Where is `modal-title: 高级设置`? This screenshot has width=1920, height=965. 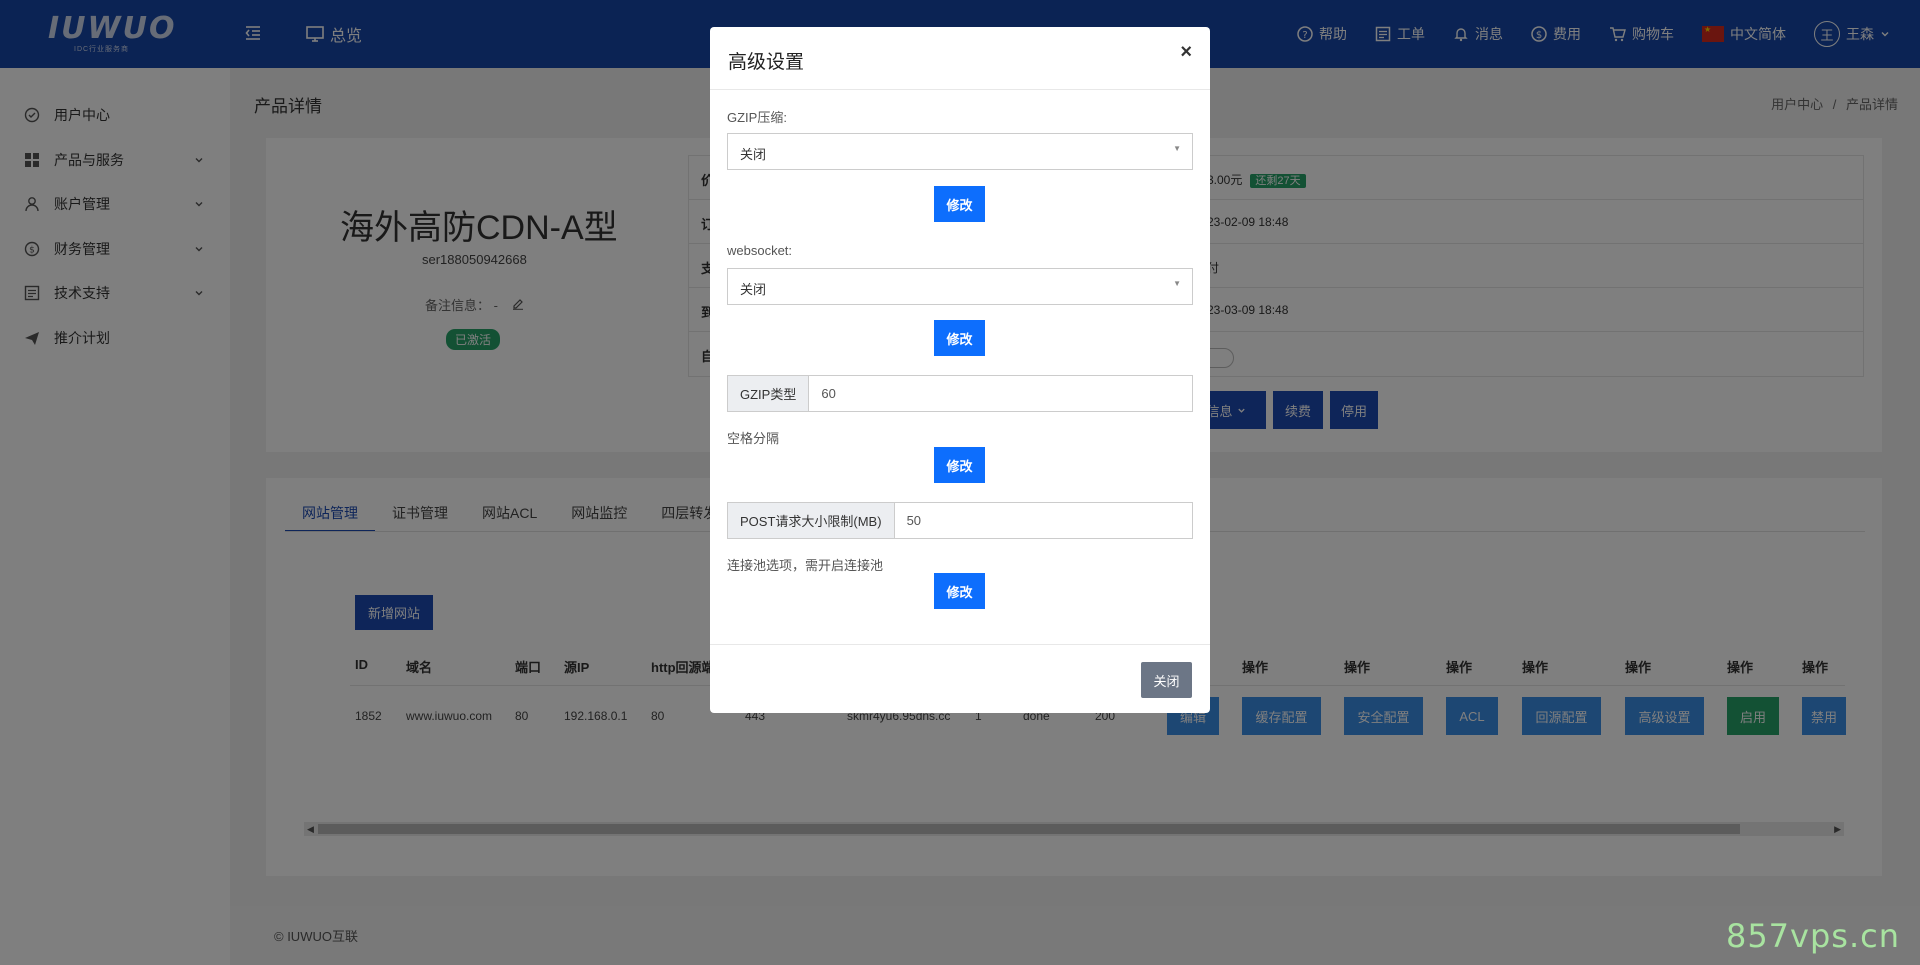 modal-title: 高级设置 is located at coordinates (766, 62).